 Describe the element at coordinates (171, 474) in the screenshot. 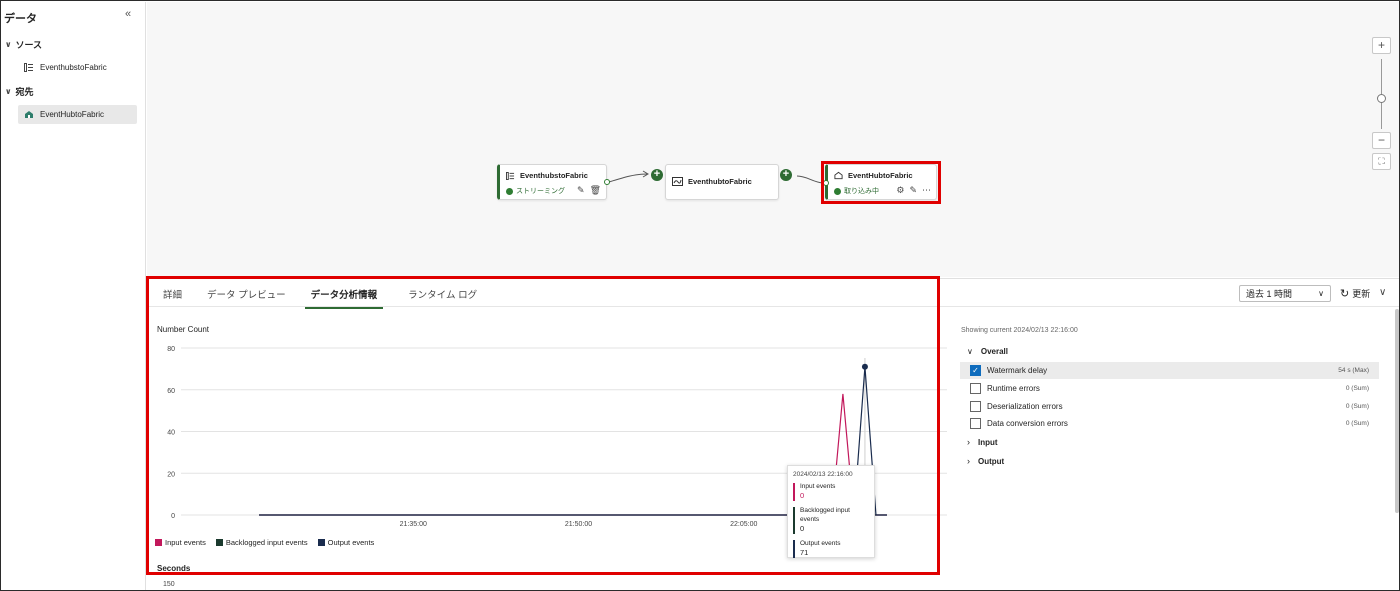

I see `y-tick-label: 20` at that location.